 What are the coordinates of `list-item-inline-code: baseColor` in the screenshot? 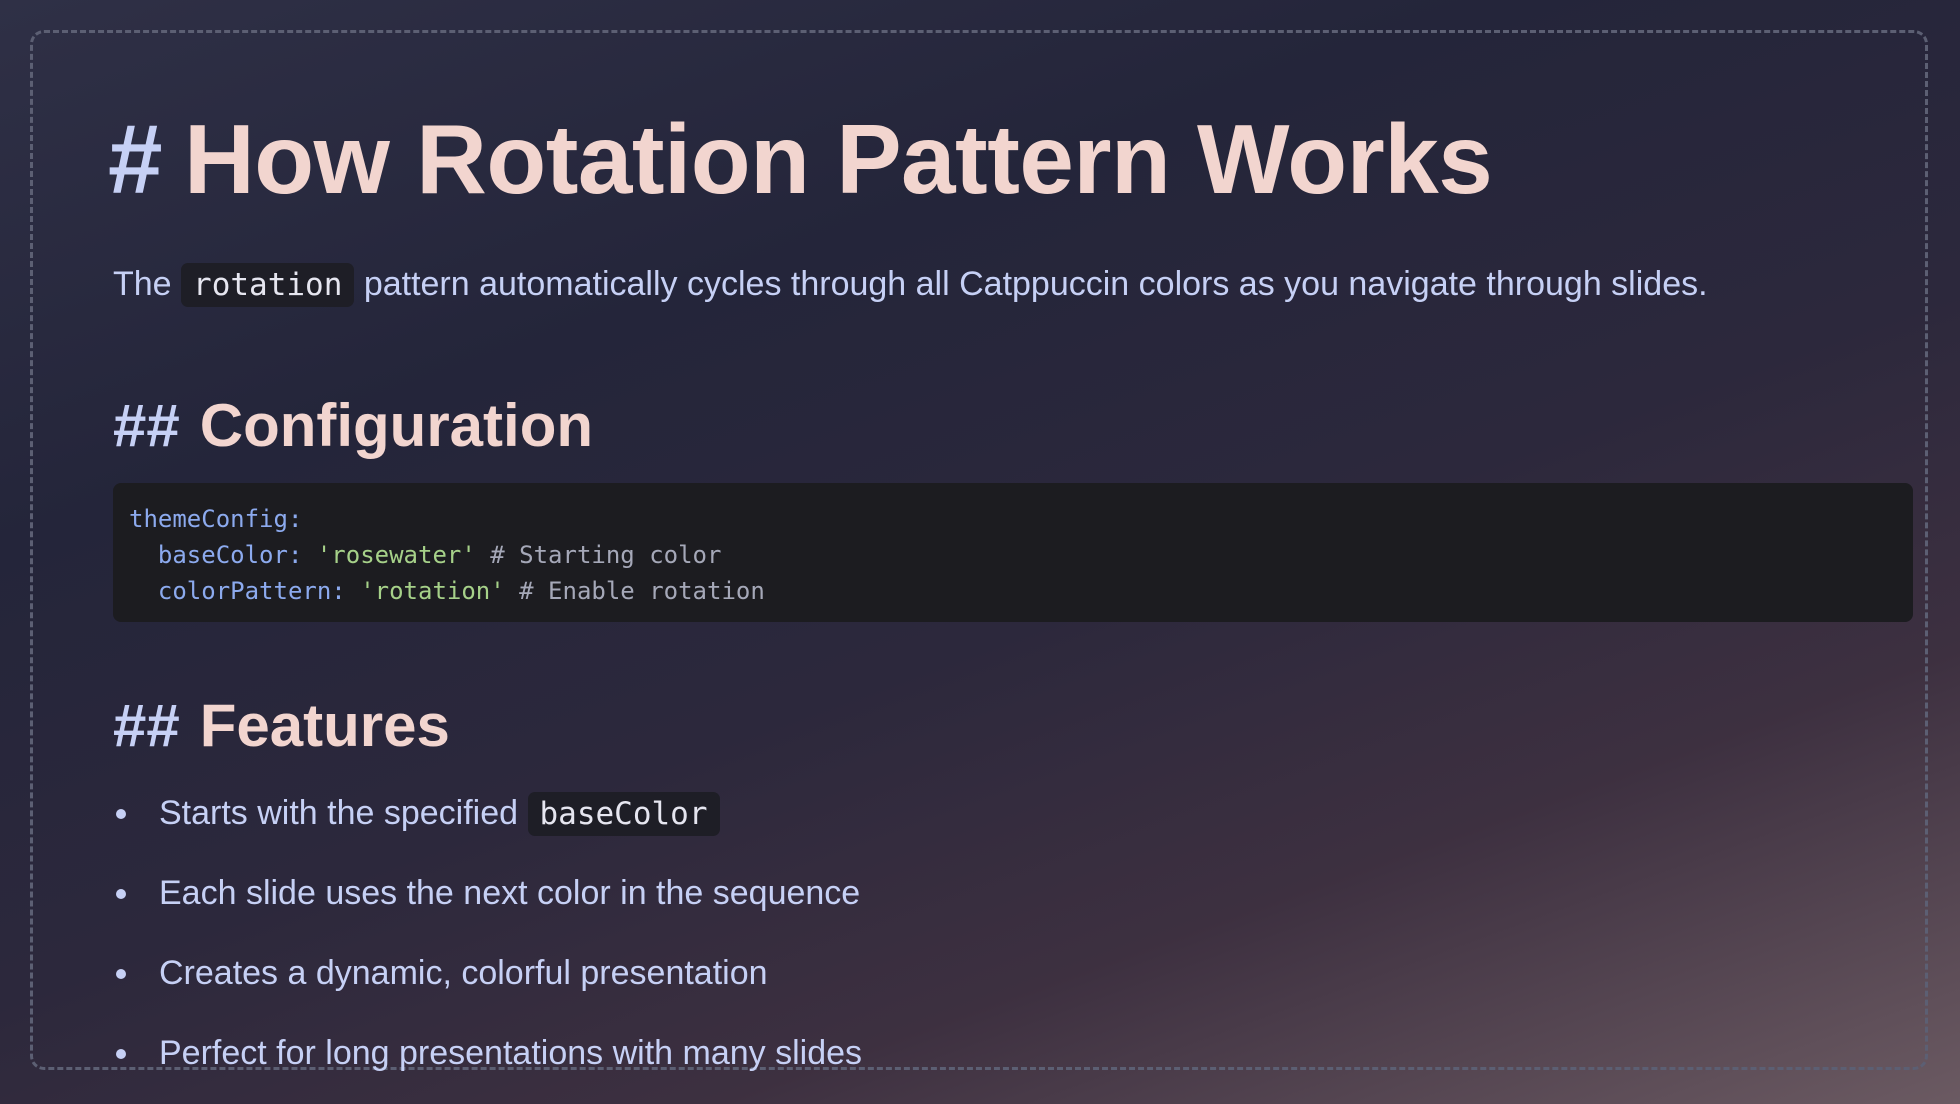 It's located at (623, 814).